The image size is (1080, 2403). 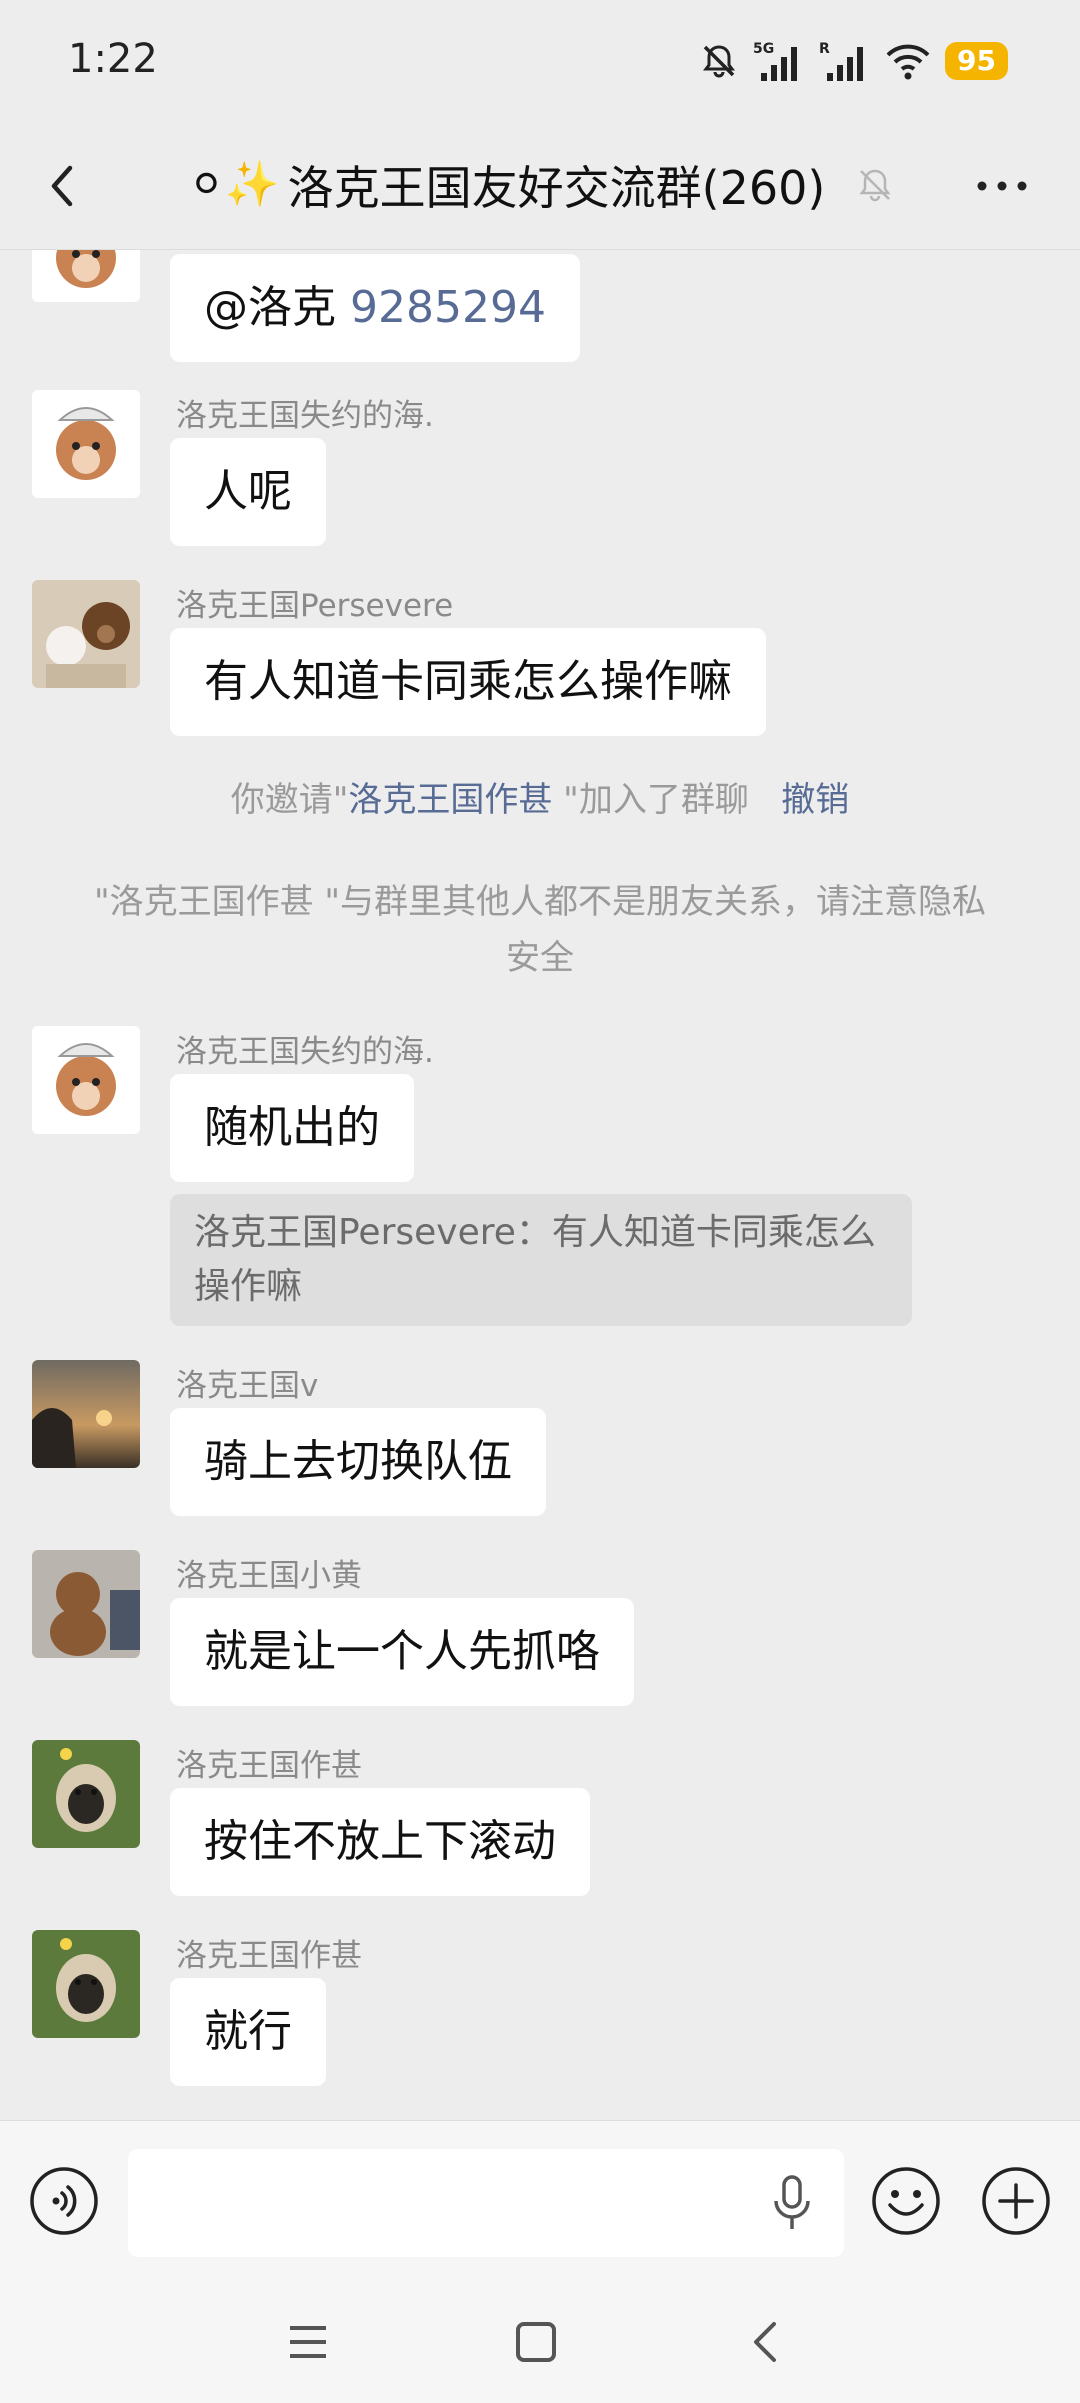 What do you see at coordinates (763, 49) in the screenshot?
I see `network-5g-label: 5G` at bounding box center [763, 49].